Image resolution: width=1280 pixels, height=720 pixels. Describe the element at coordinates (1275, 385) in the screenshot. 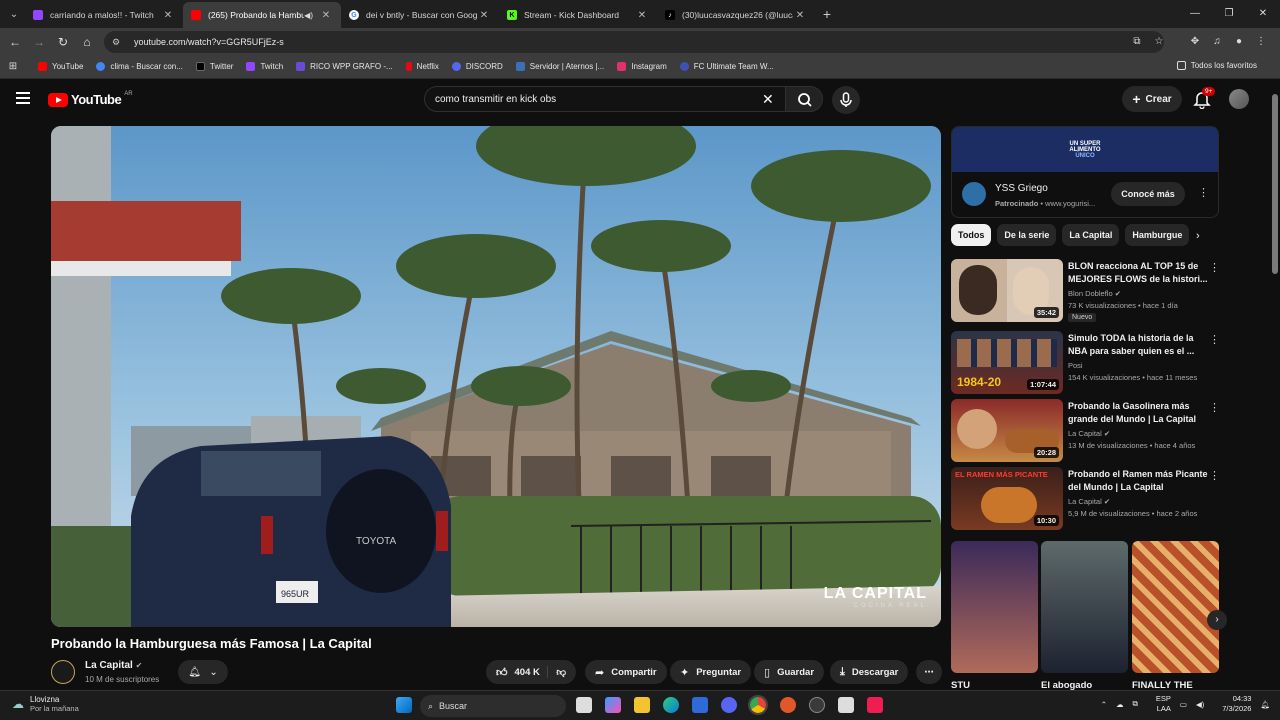

I see `page-scrollbar` at that location.